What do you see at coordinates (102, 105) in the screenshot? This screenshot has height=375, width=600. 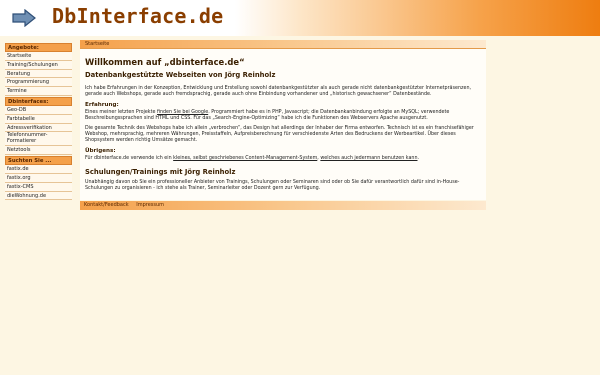 I see `experience-heading: Erfahrung:` at bounding box center [102, 105].